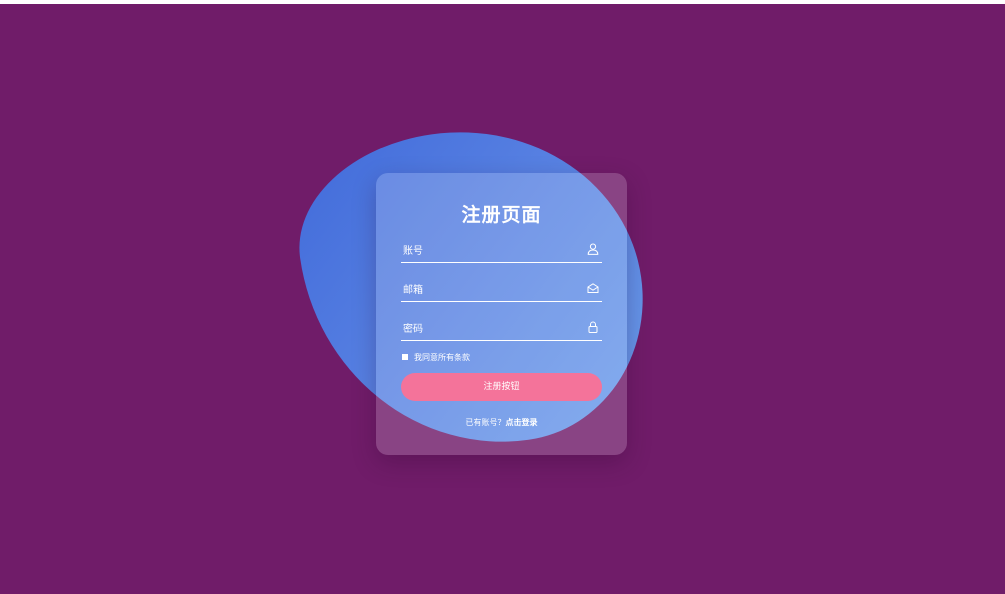 This screenshot has width=1005, height=594. Describe the element at coordinates (488, 290) in the screenshot. I see `email-input` at that location.